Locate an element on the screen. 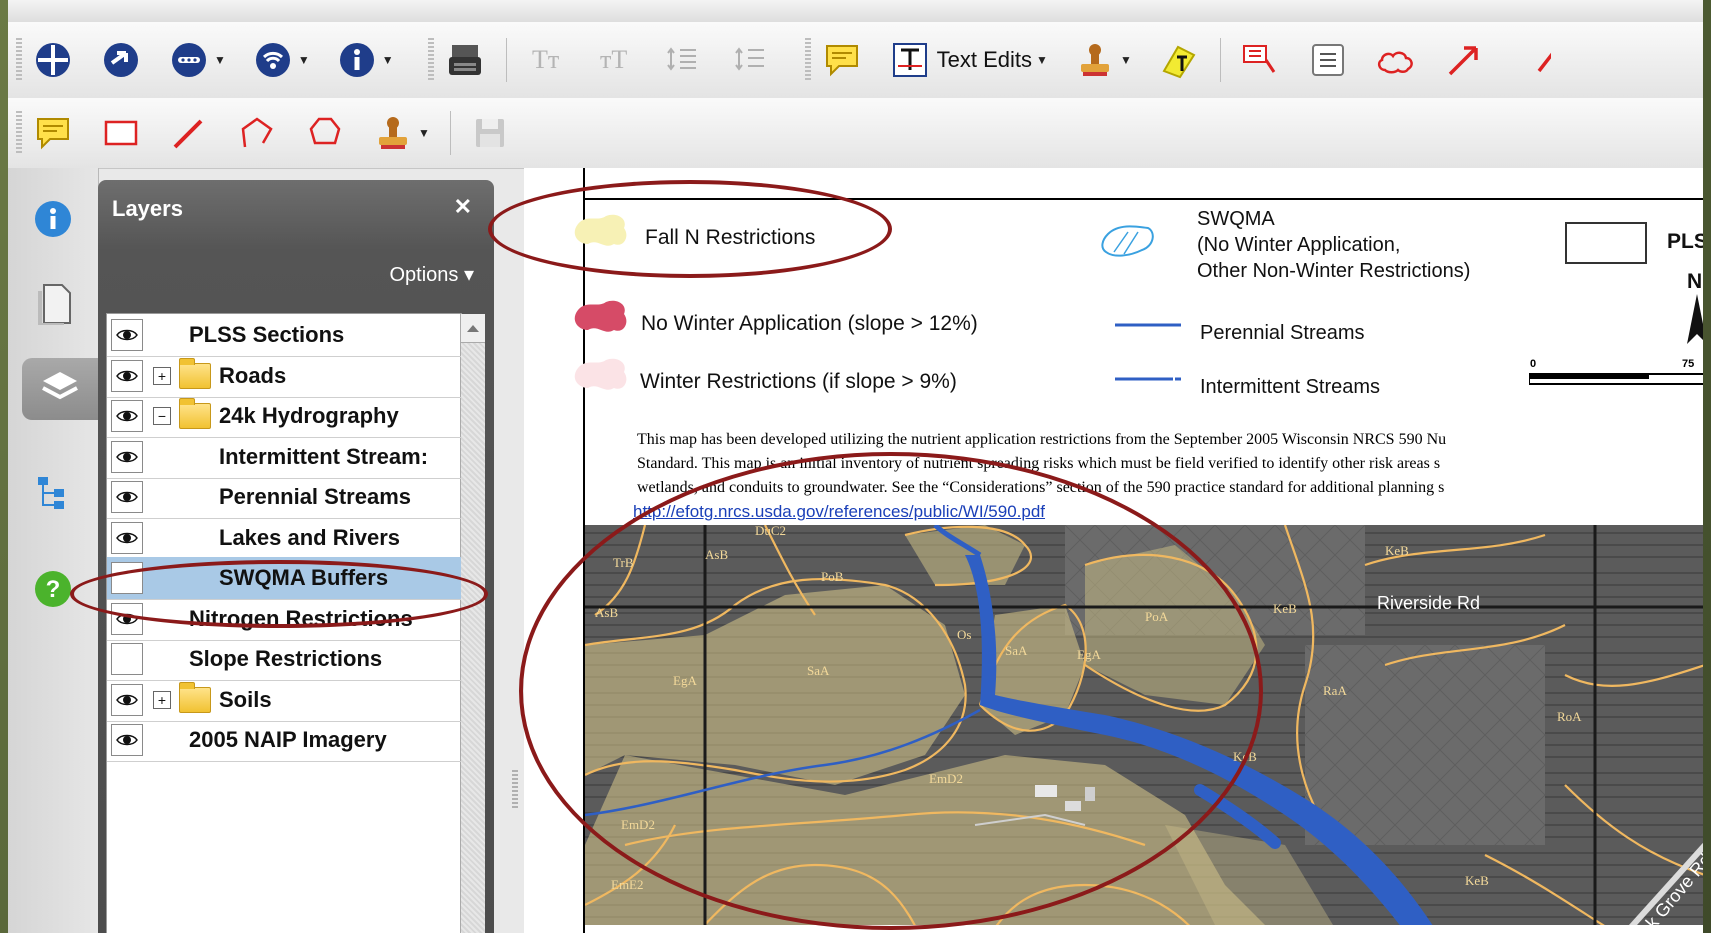 Image resolution: width=1711 pixels, height=933 pixels. scale-end-label: 75 is located at coordinates (1688, 364).